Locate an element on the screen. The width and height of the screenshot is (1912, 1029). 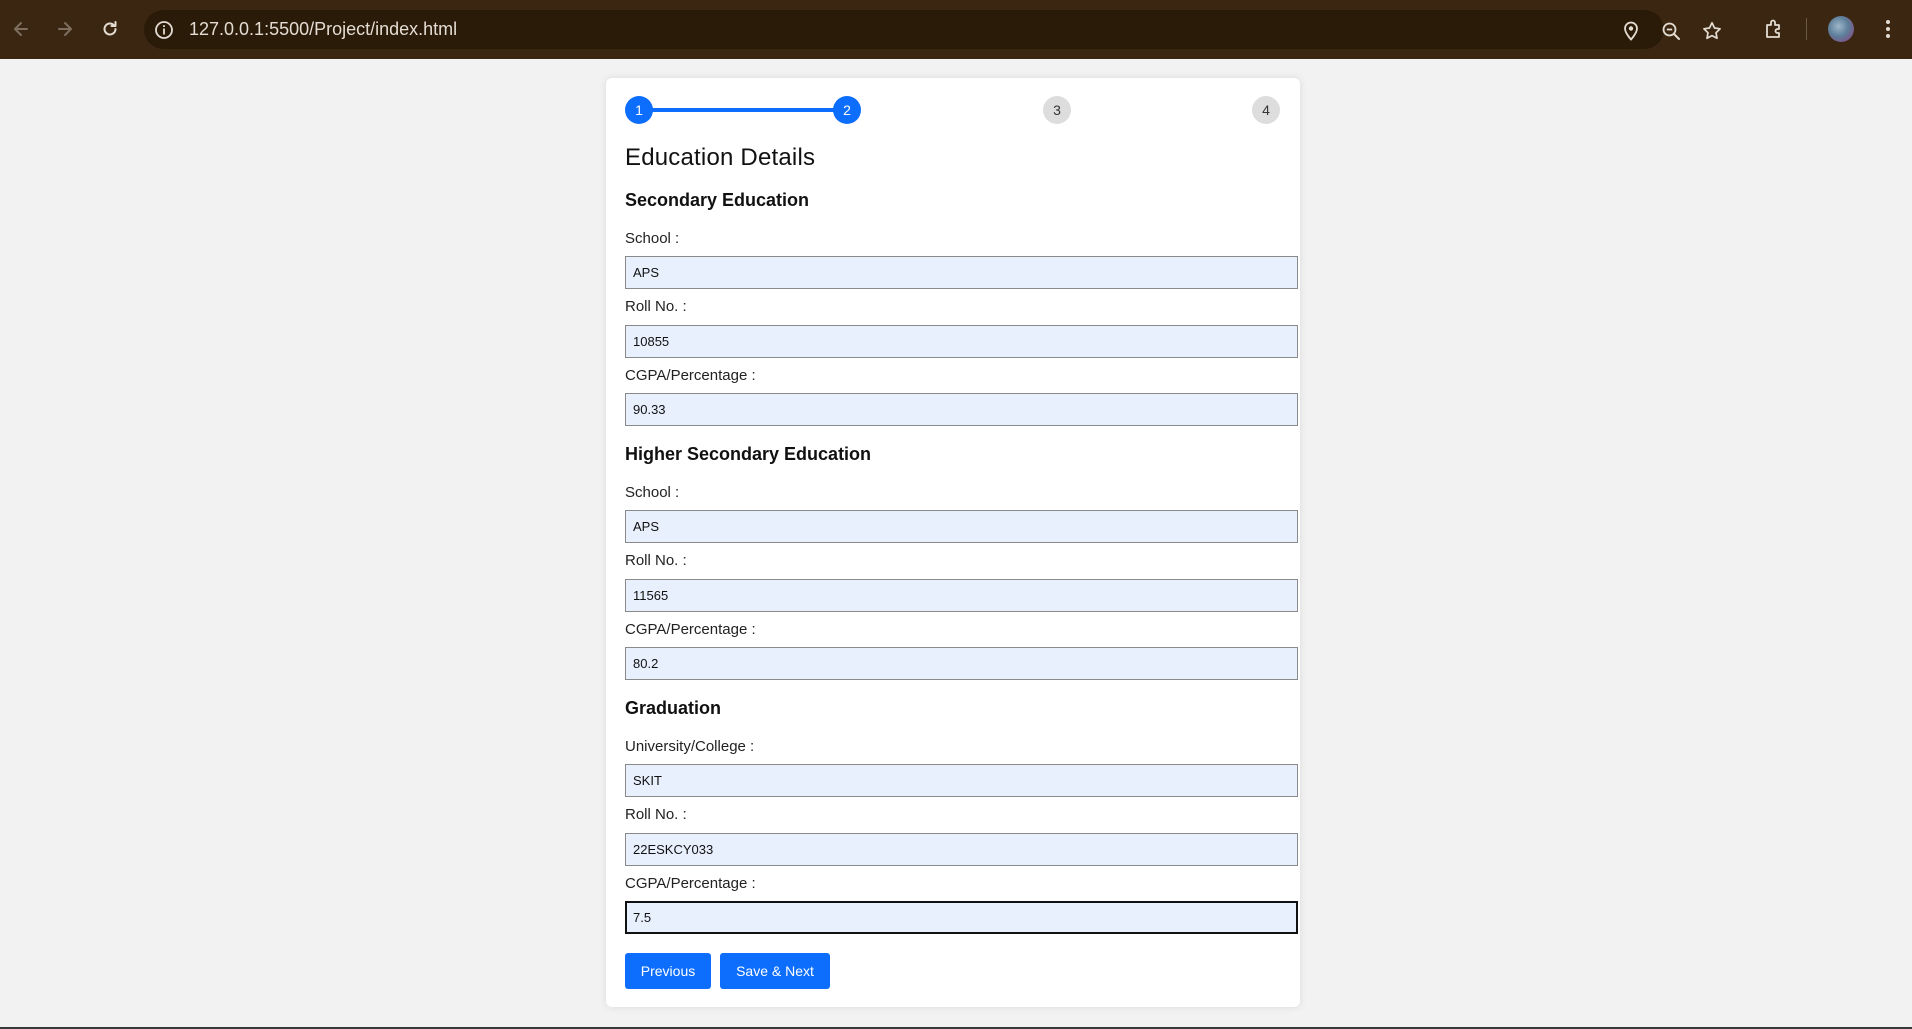
graduation-cgpa-input is located at coordinates (961, 917).